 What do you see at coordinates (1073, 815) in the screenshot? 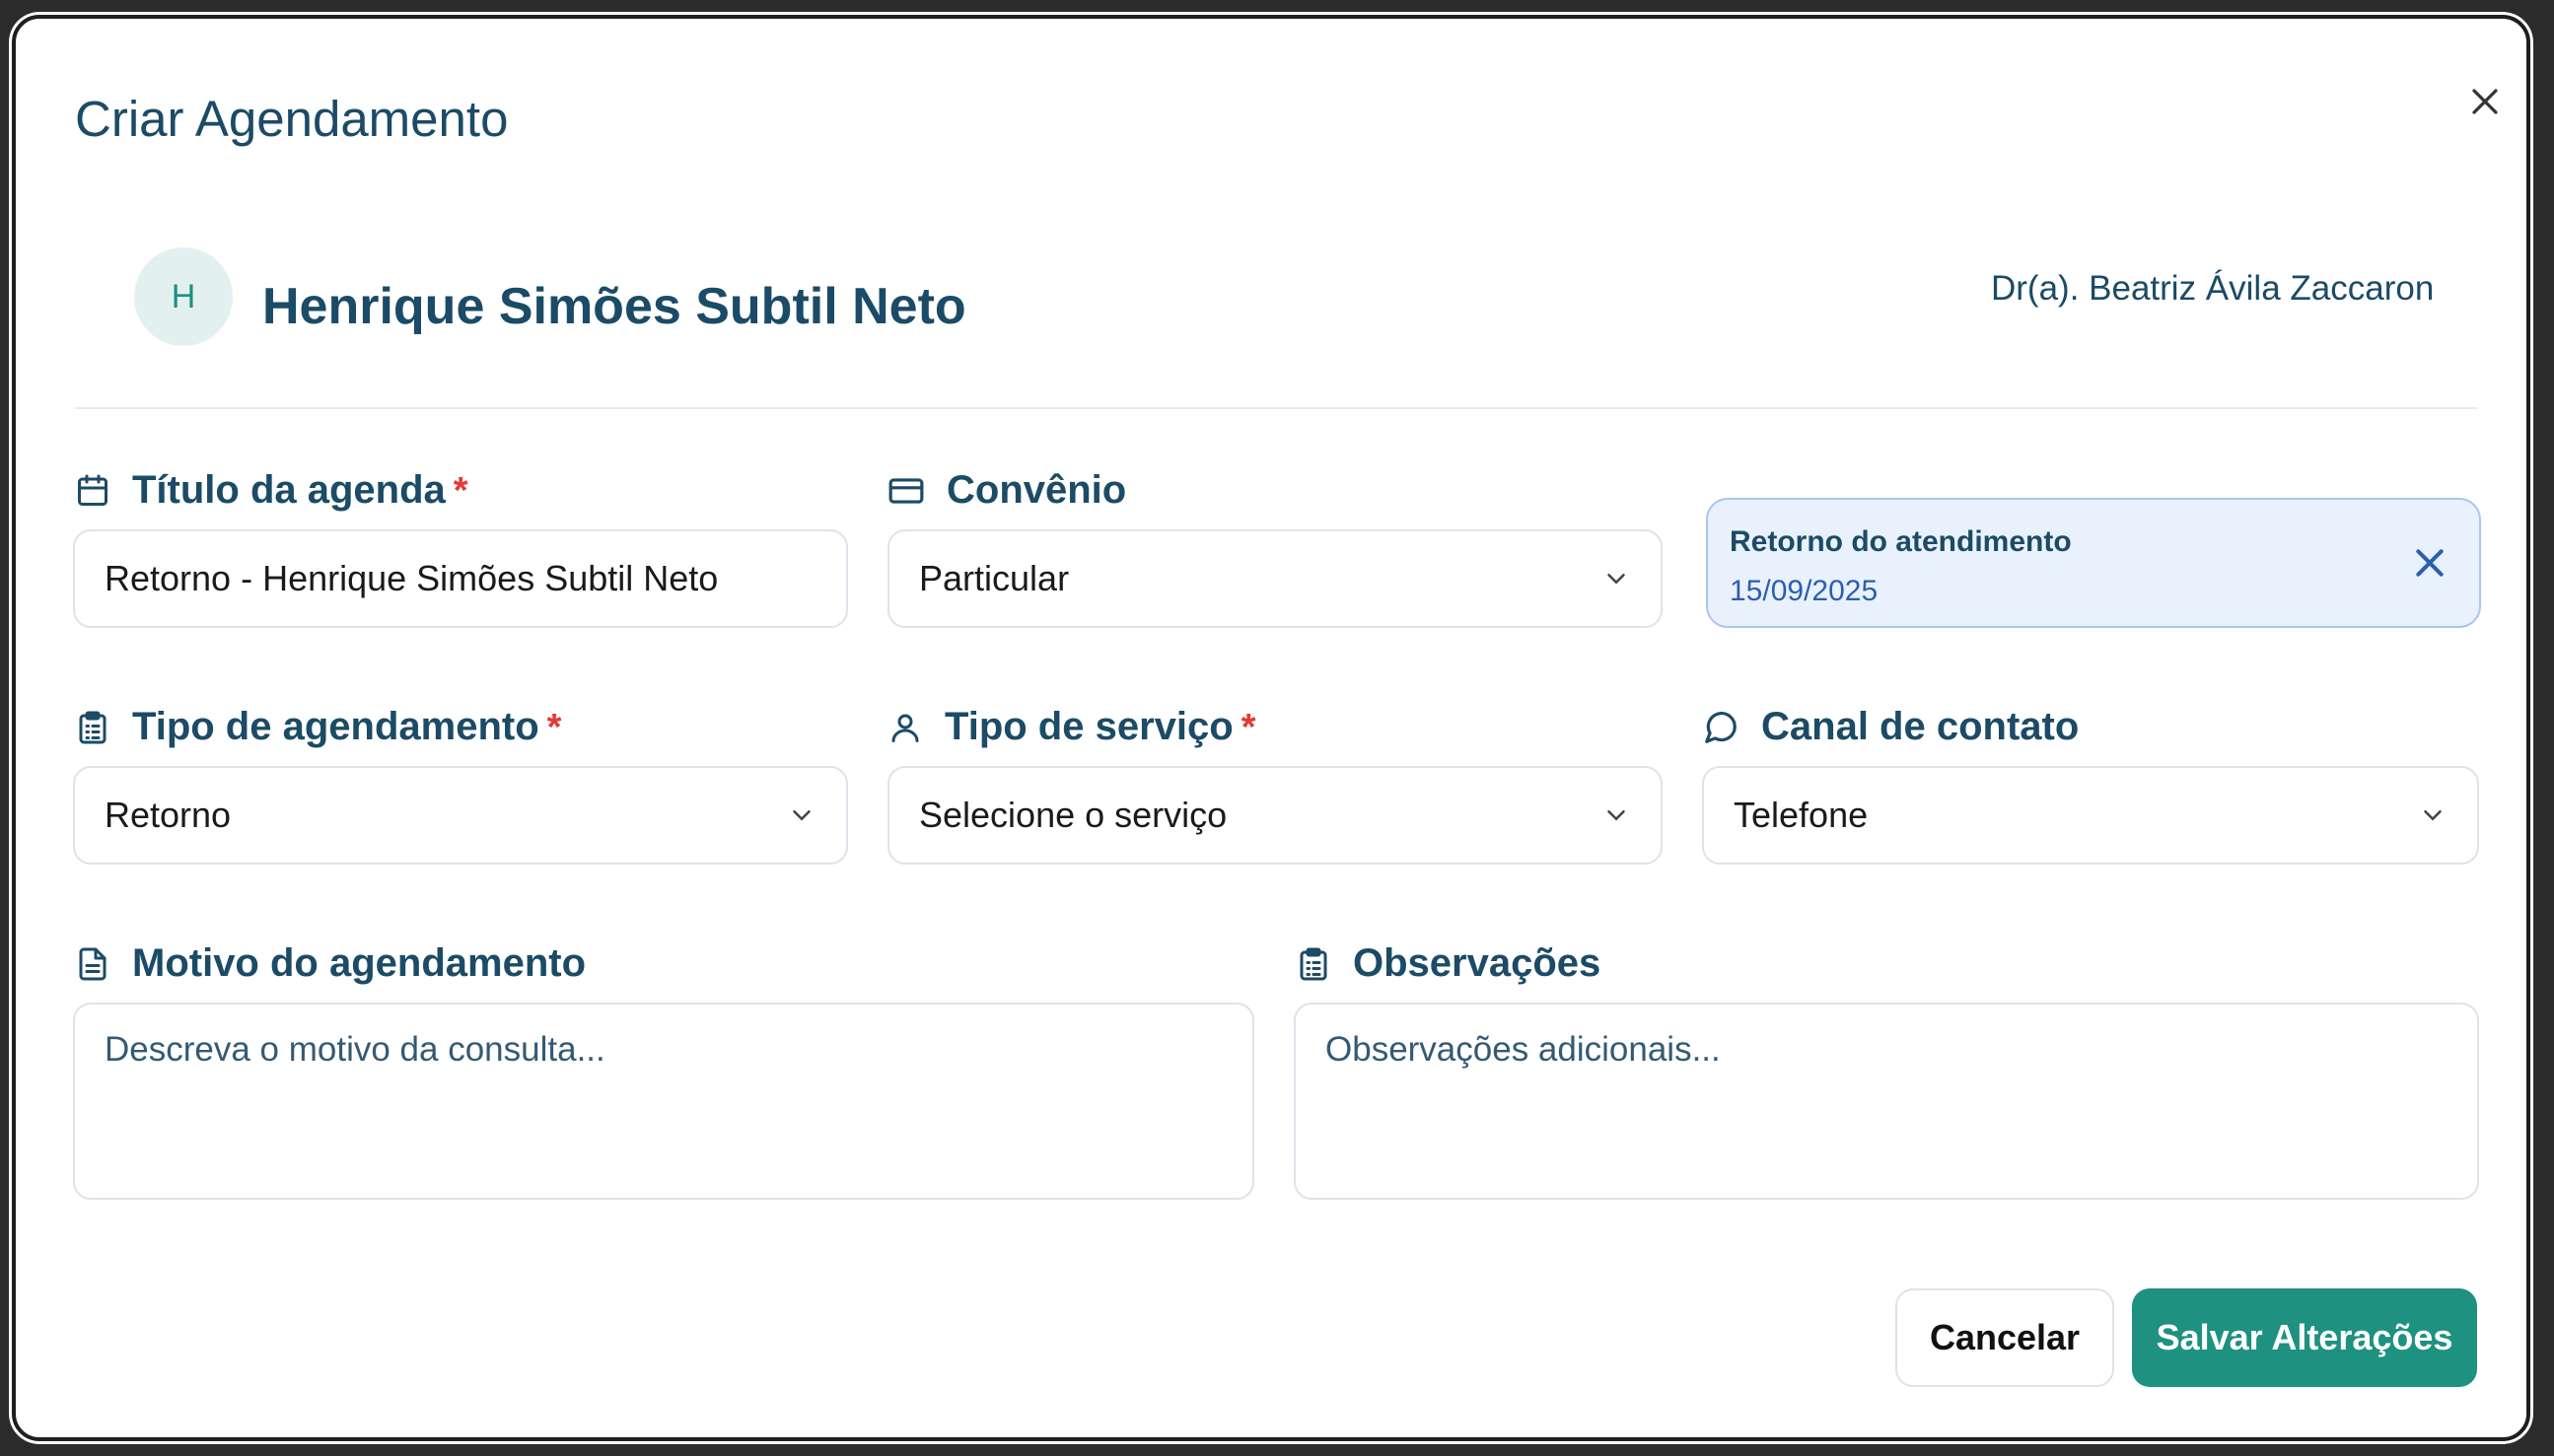
I see `tipo-servico-value: Selecione o serviço` at bounding box center [1073, 815].